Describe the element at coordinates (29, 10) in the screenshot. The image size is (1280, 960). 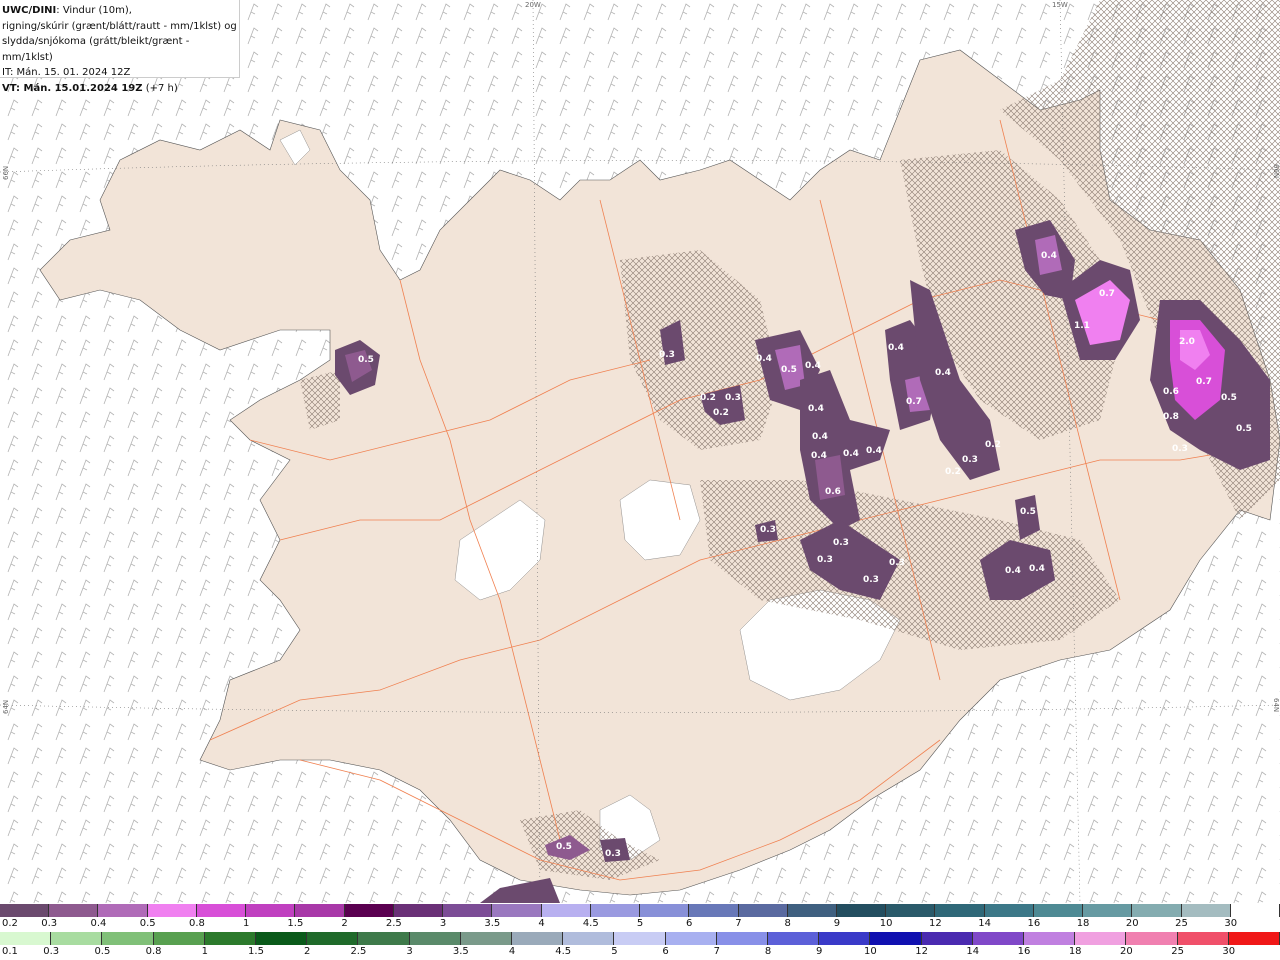
I see `model-name: UWC/DINI` at that location.